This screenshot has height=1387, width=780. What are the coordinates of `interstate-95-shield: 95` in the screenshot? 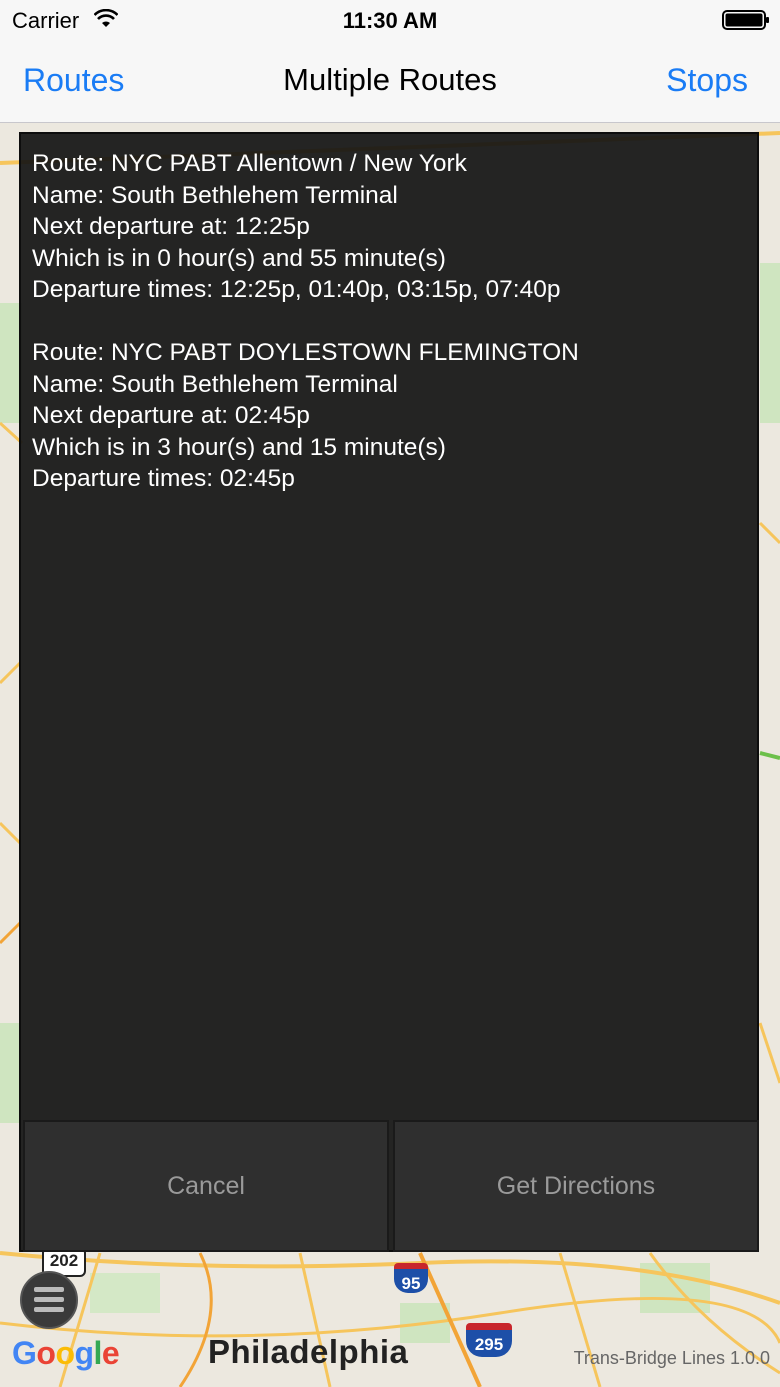 It's located at (411, 1278).